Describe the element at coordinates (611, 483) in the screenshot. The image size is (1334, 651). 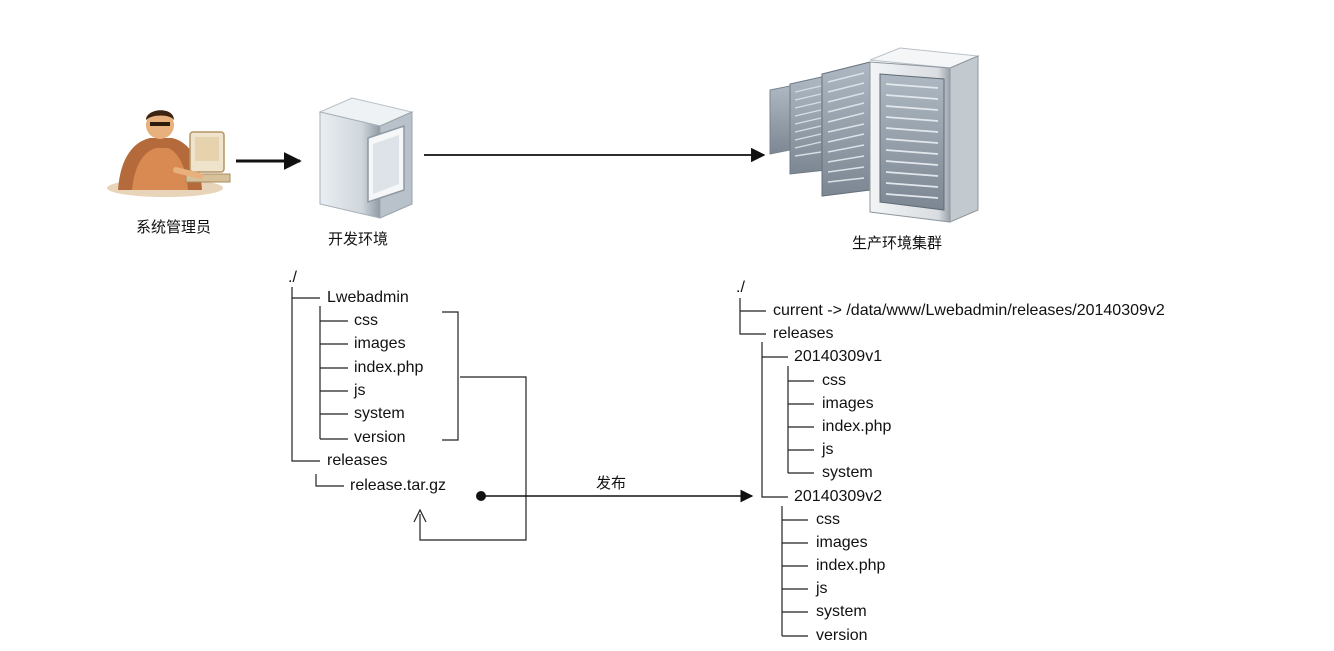
I see `publish-label: 发布` at that location.